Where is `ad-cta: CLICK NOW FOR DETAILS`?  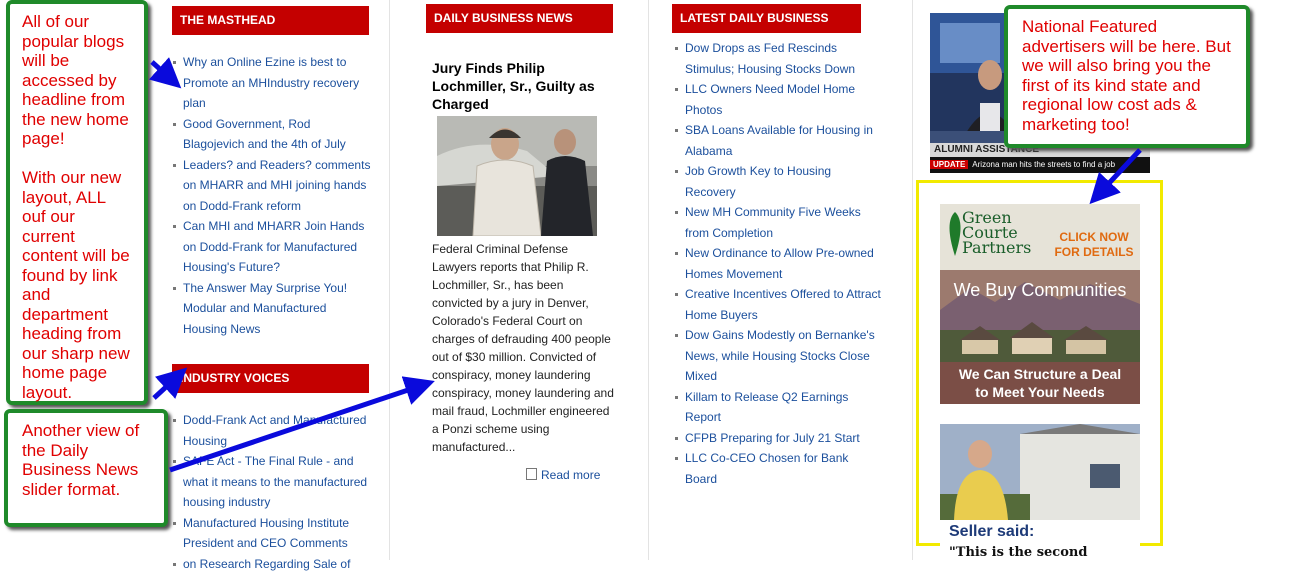 ad-cta: CLICK NOW FOR DETAILS is located at coordinates (1094, 245).